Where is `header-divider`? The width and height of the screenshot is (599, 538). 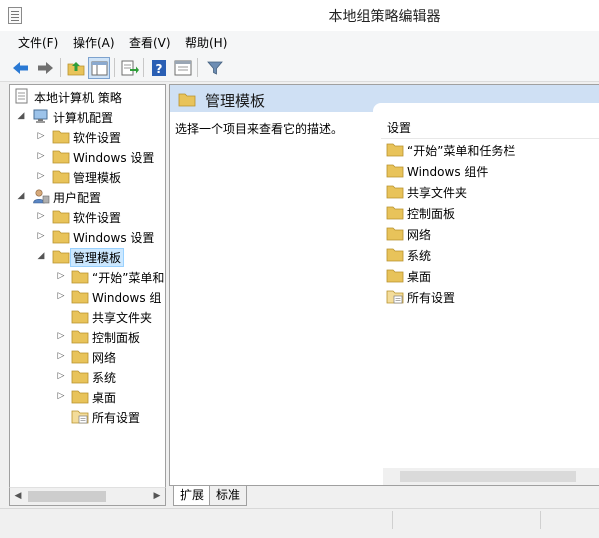
header-divider is located at coordinates (490, 138).